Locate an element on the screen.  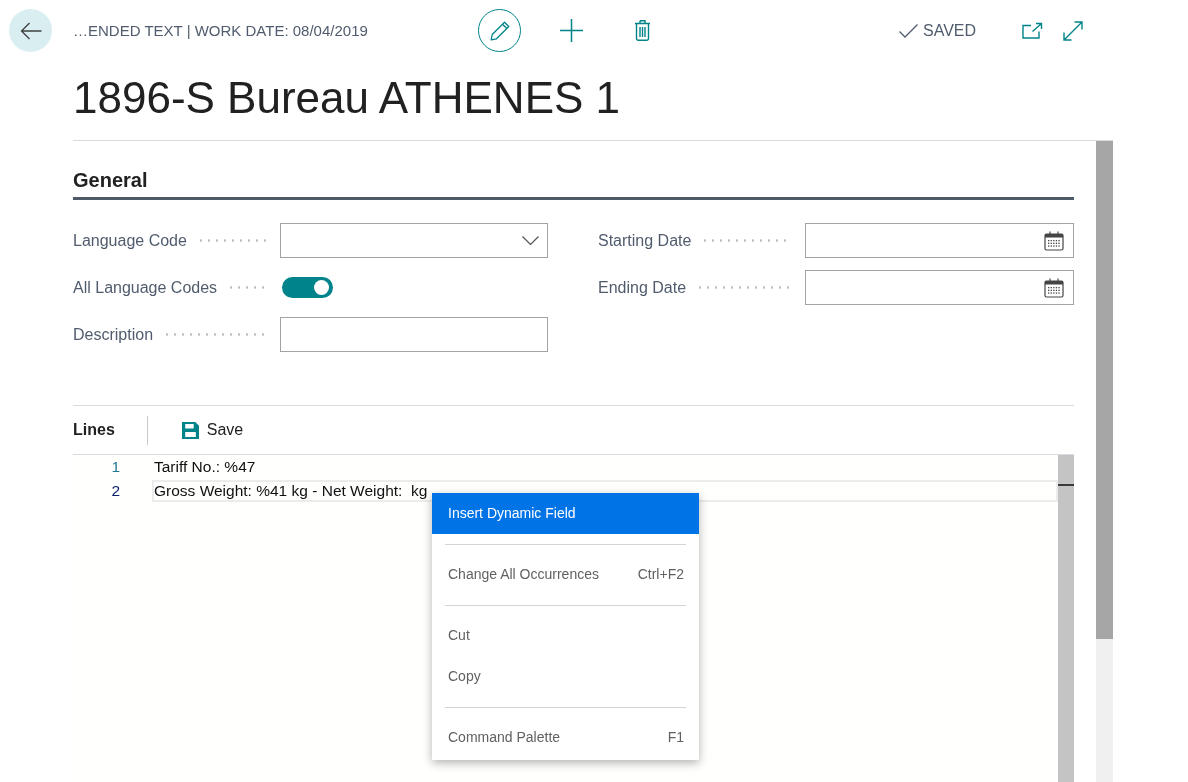
status-text: SAVED is located at coordinates (950, 30).